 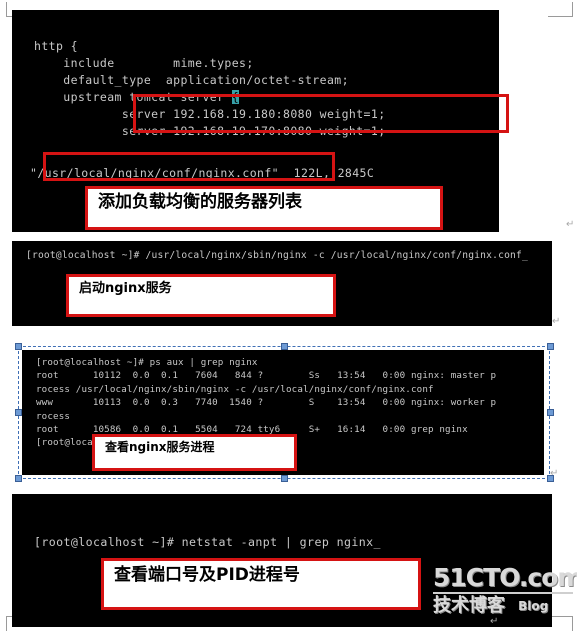 I want to click on annotation-text-1: 添加负载均衡的服务器列表, so click(x=200, y=202).